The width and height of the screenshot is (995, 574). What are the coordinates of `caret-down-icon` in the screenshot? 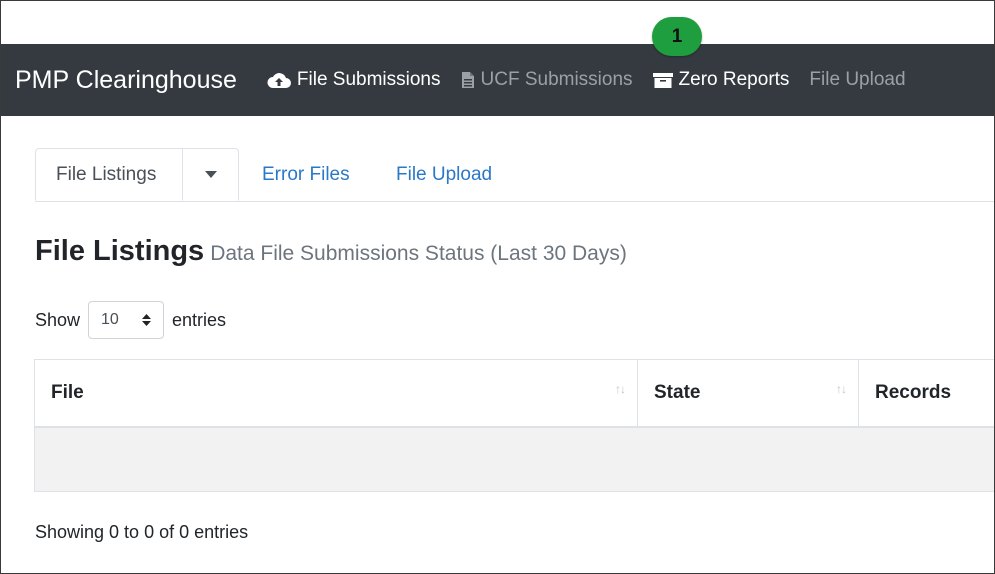 It's located at (210, 174).